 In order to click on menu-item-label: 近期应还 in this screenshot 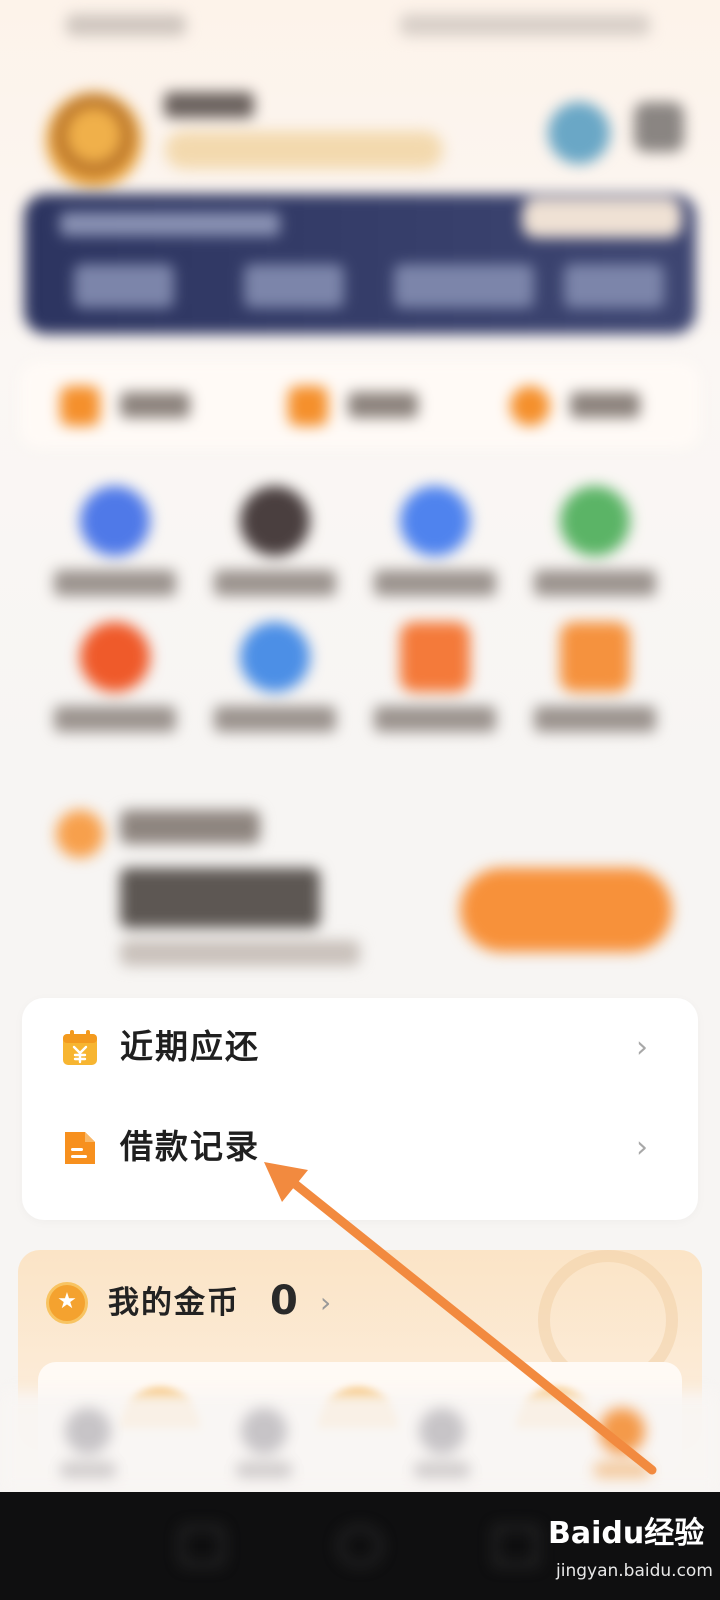, I will do `click(190, 1046)`.